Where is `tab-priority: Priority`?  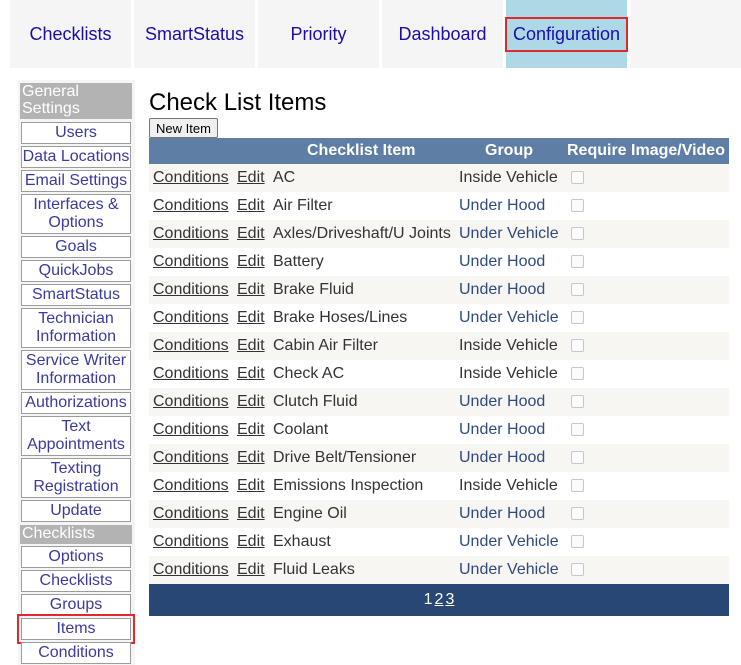 tab-priority: Priority is located at coordinates (318, 34).